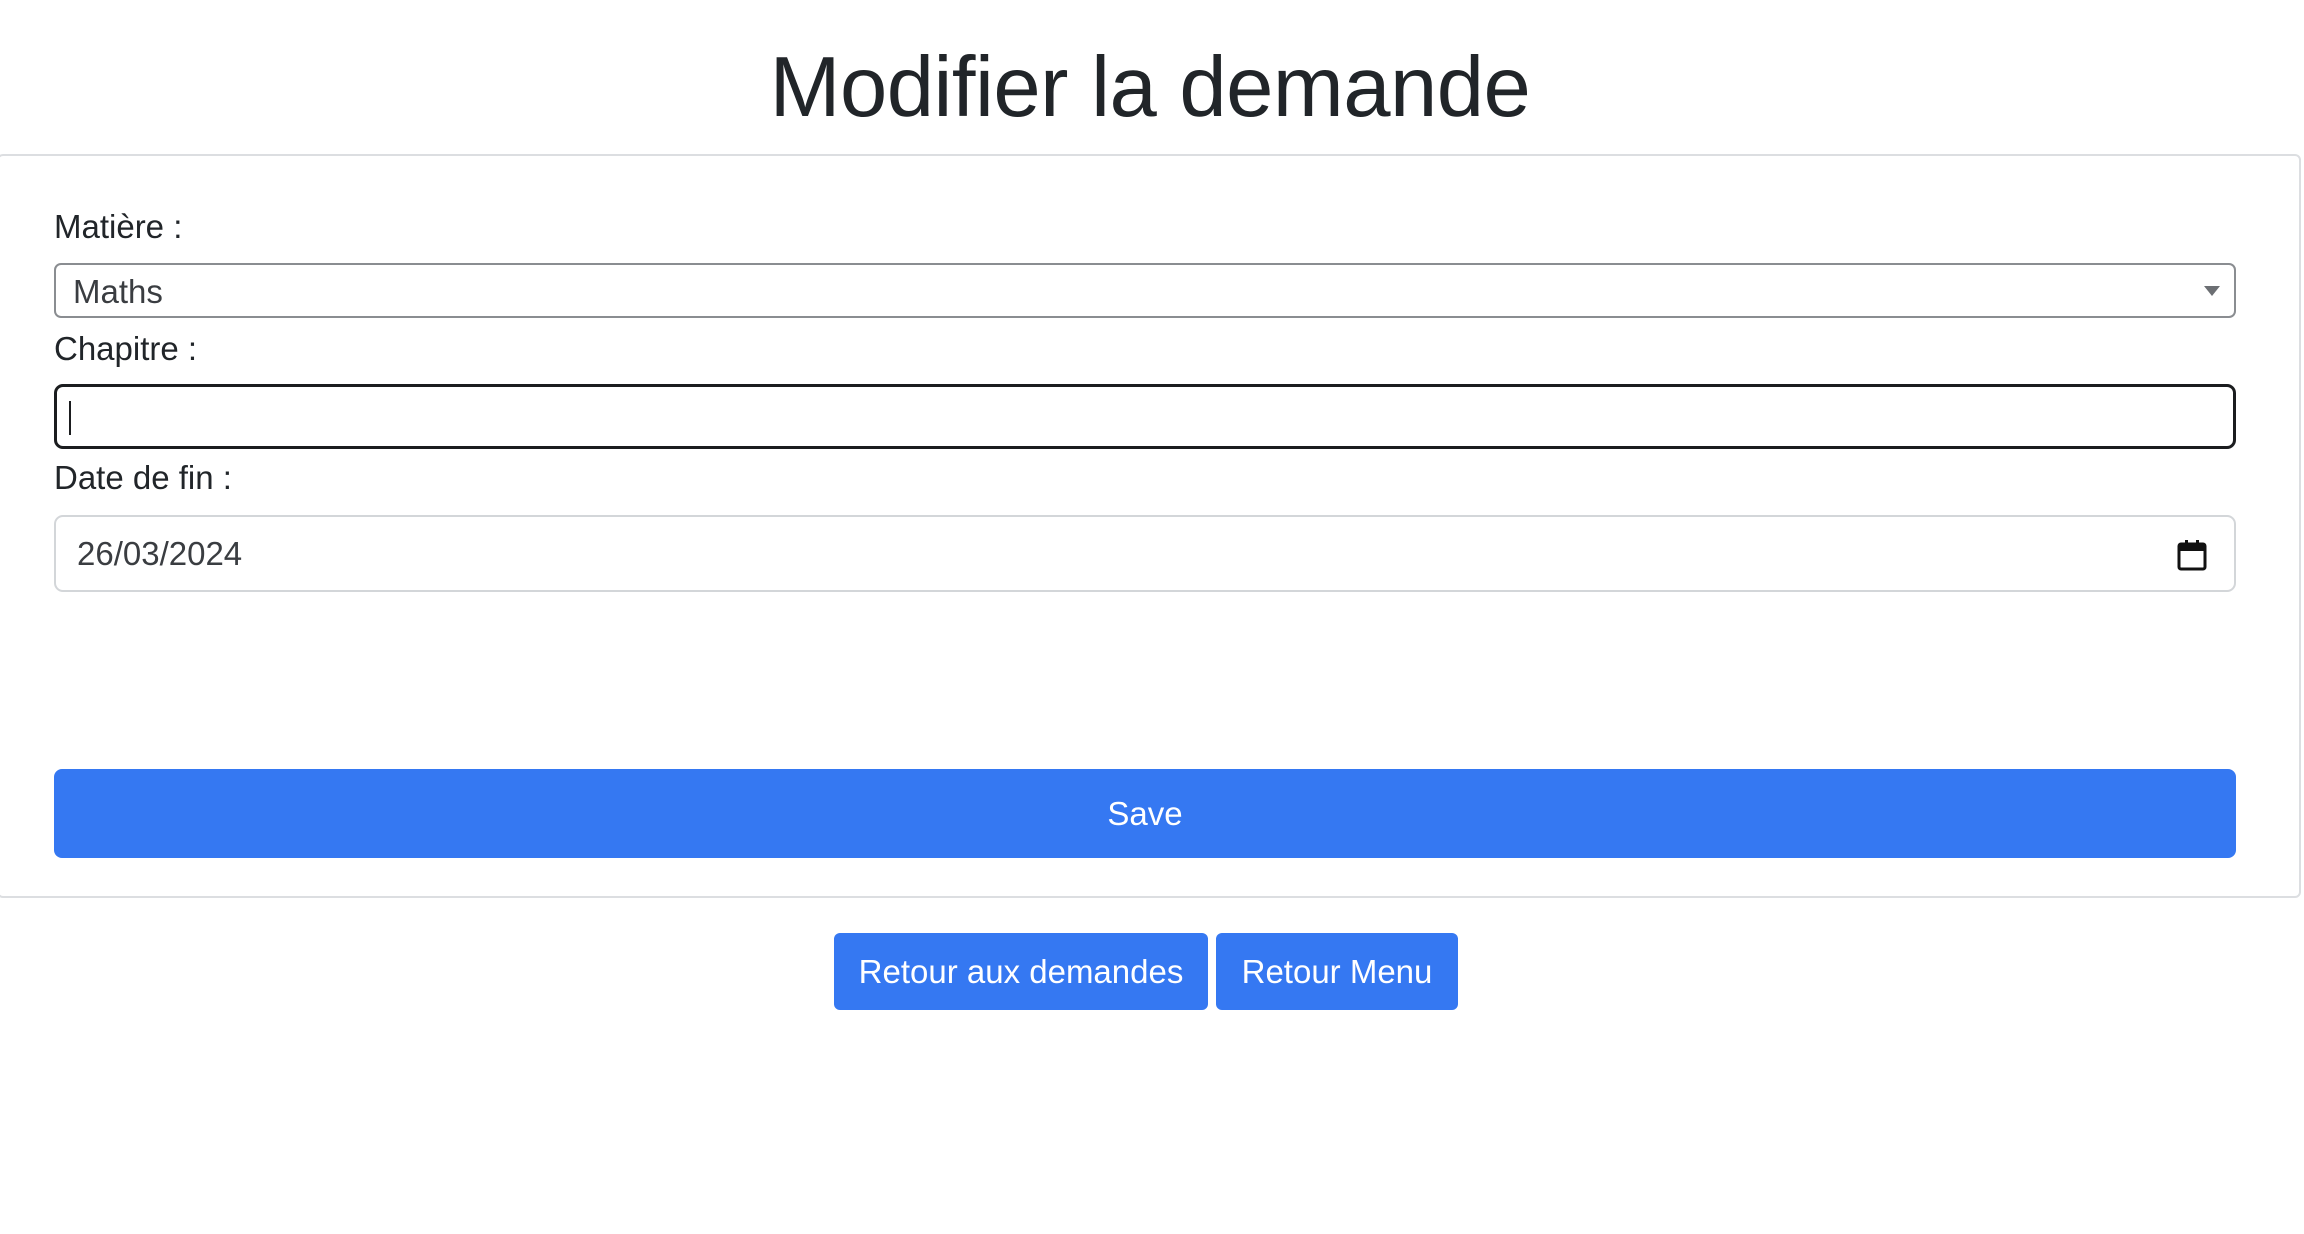  What do you see at coordinates (1021, 971) in the screenshot?
I see `back-to-requests-button: Retour aux demandes` at bounding box center [1021, 971].